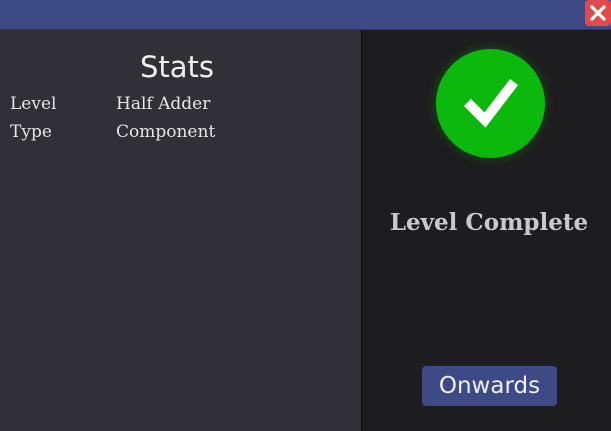 The width and height of the screenshot is (611, 431). Describe the element at coordinates (177, 67) in the screenshot. I see `stats-title: Stats` at that location.